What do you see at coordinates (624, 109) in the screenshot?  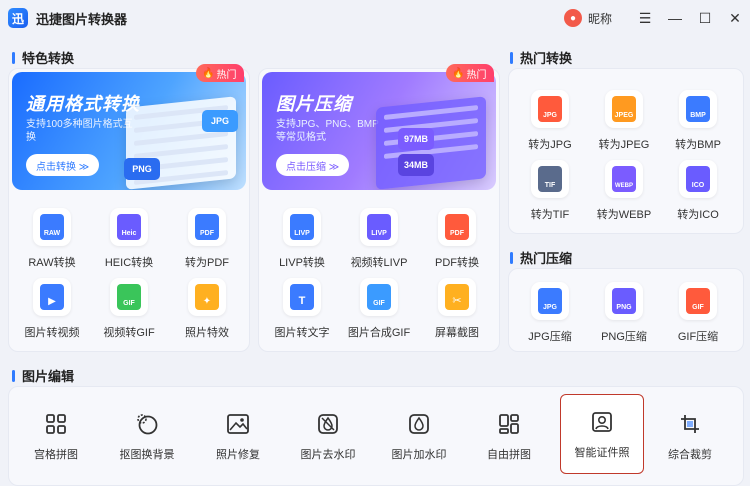 I see `jpeg-icon: JPEG` at bounding box center [624, 109].